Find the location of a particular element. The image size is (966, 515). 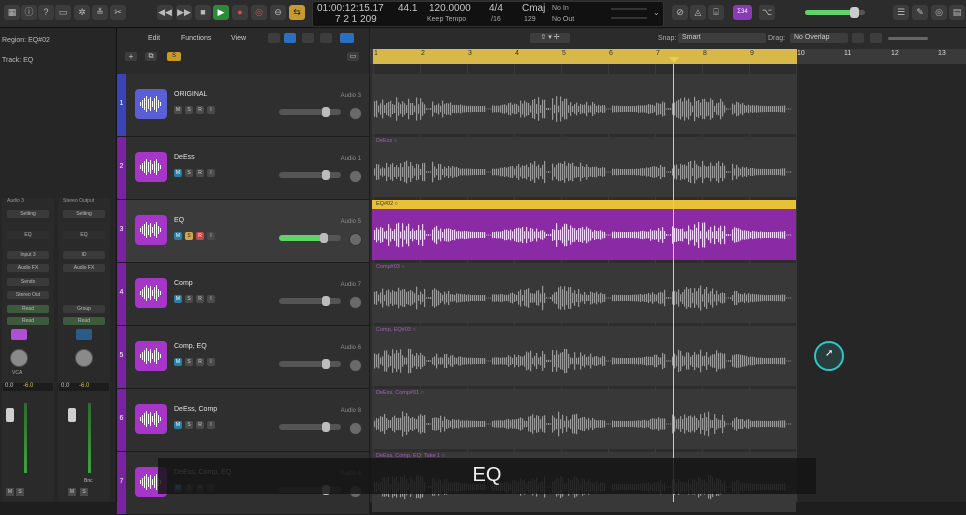

tool-menu-button: ⌥ is located at coordinates (767, 12).